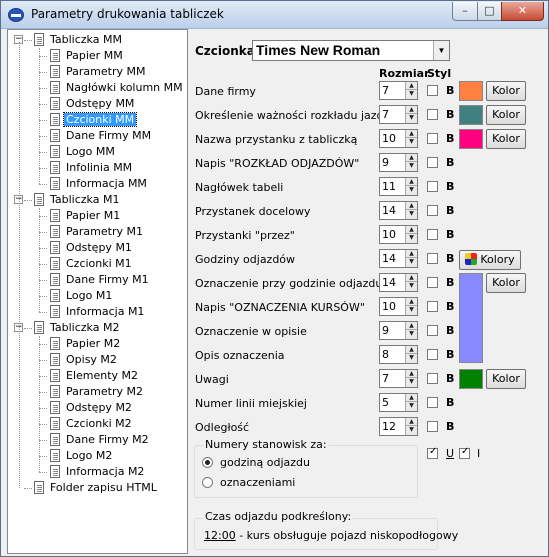 The width and height of the screenshot is (549, 557). What do you see at coordinates (86, 344) in the screenshot?
I see `tree-child-item: Papier M2` at bounding box center [86, 344].